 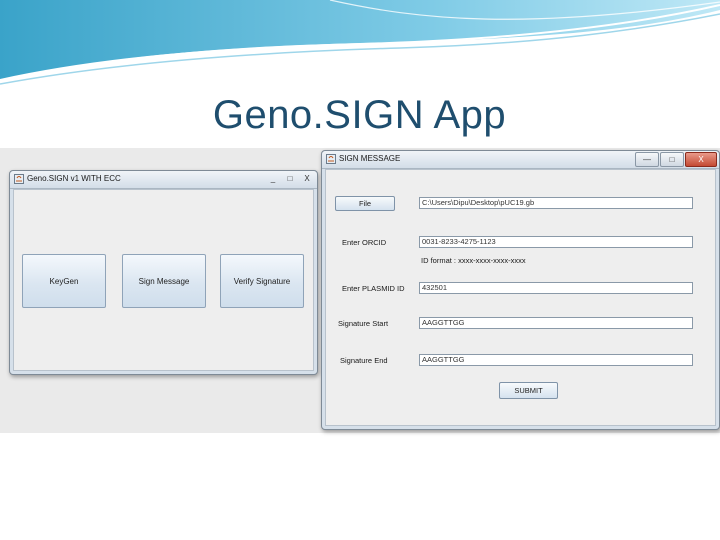 What do you see at coordinates (262, 281) in the screenshot?
I see `verify-signature-button: Verify Signature` at bounding box center [262, 281].